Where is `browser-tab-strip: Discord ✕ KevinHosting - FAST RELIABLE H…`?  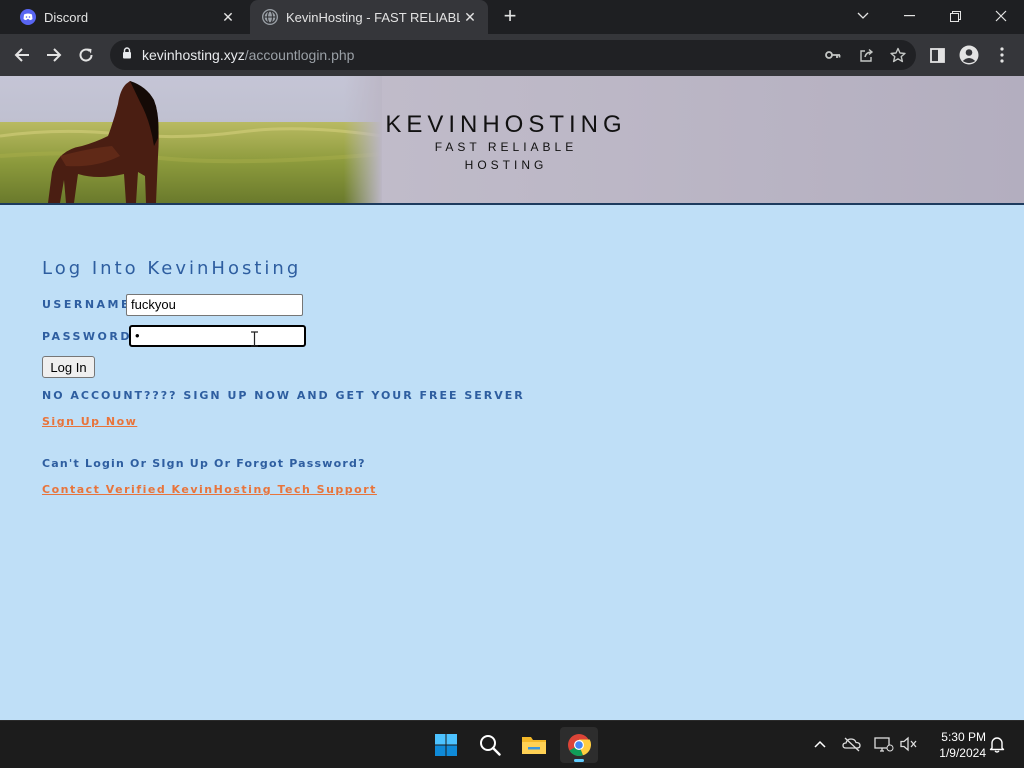 browser-tab-strip: Discord ✕ KevinHosting - FAST RELIABLE H… is located at coordinates (512, 17).